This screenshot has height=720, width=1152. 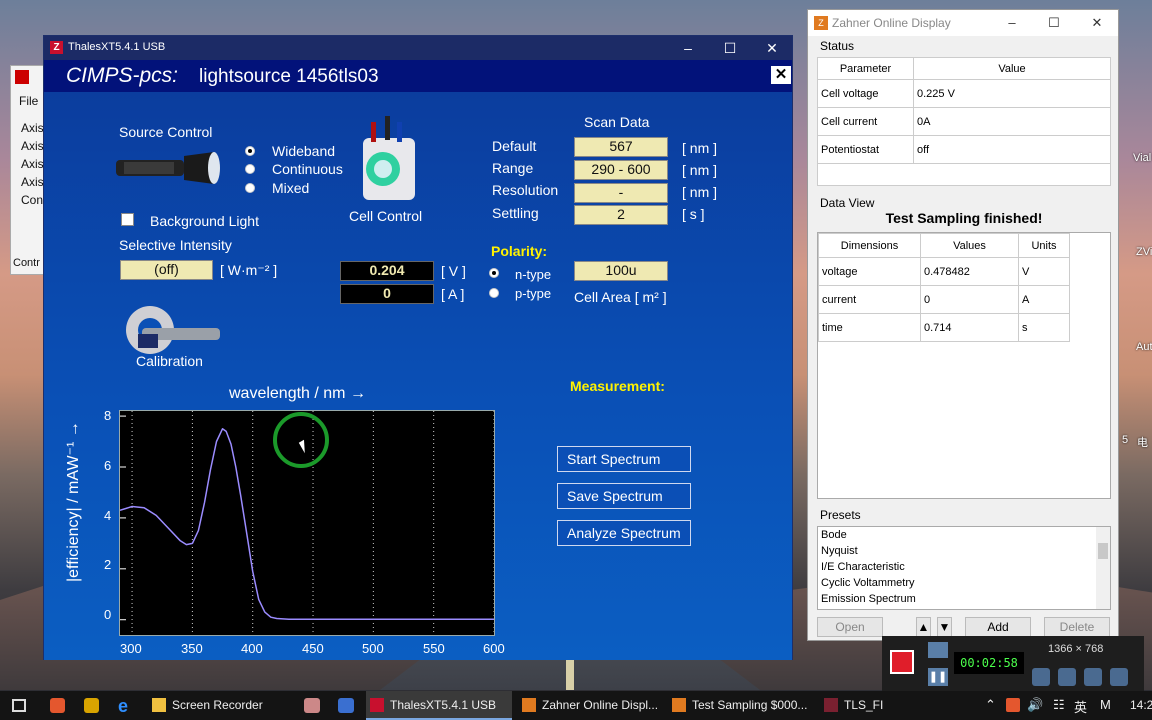 I want to click on thales-titlebar: Z ThalesXT5.4.1 USB – ☐ ✕, so click(x=418, y=48).